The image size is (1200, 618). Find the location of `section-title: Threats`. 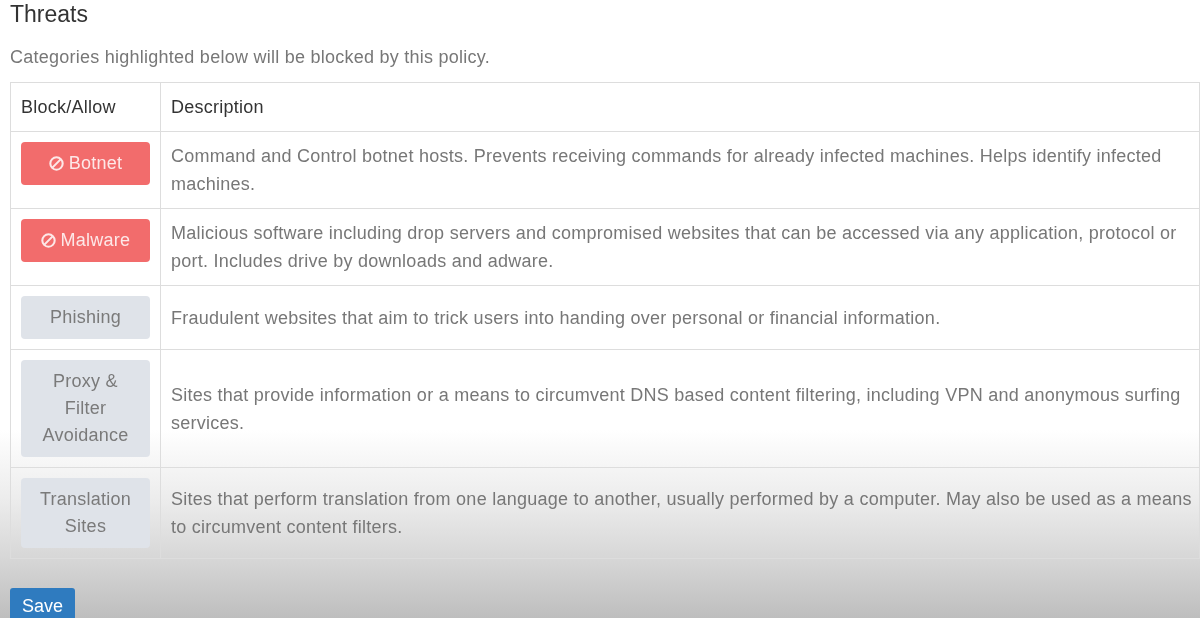

section-title: Threats is located at coordinates (49, 14).